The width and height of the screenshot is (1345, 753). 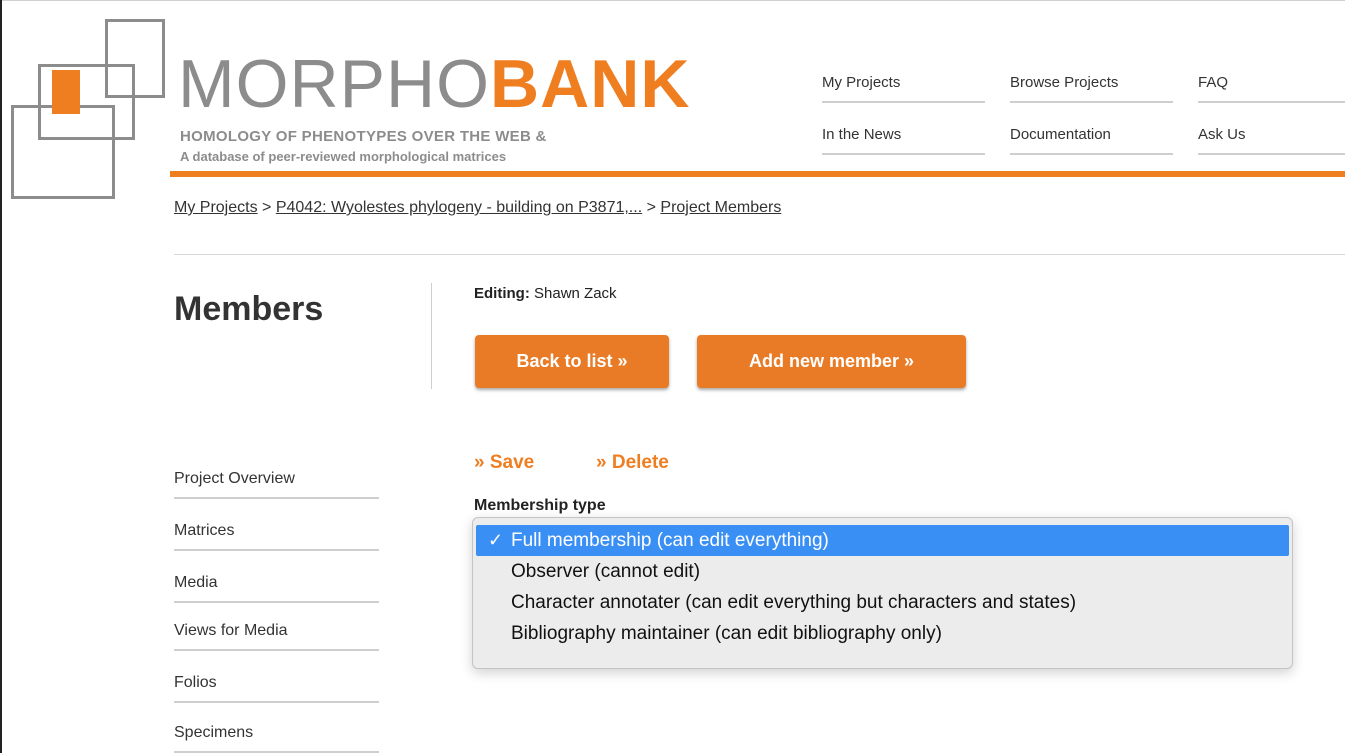 What do you see at coordinates (502, 293) in the screenshot?
I see `editing-label: Editing:` at bounding box center [502, 293].